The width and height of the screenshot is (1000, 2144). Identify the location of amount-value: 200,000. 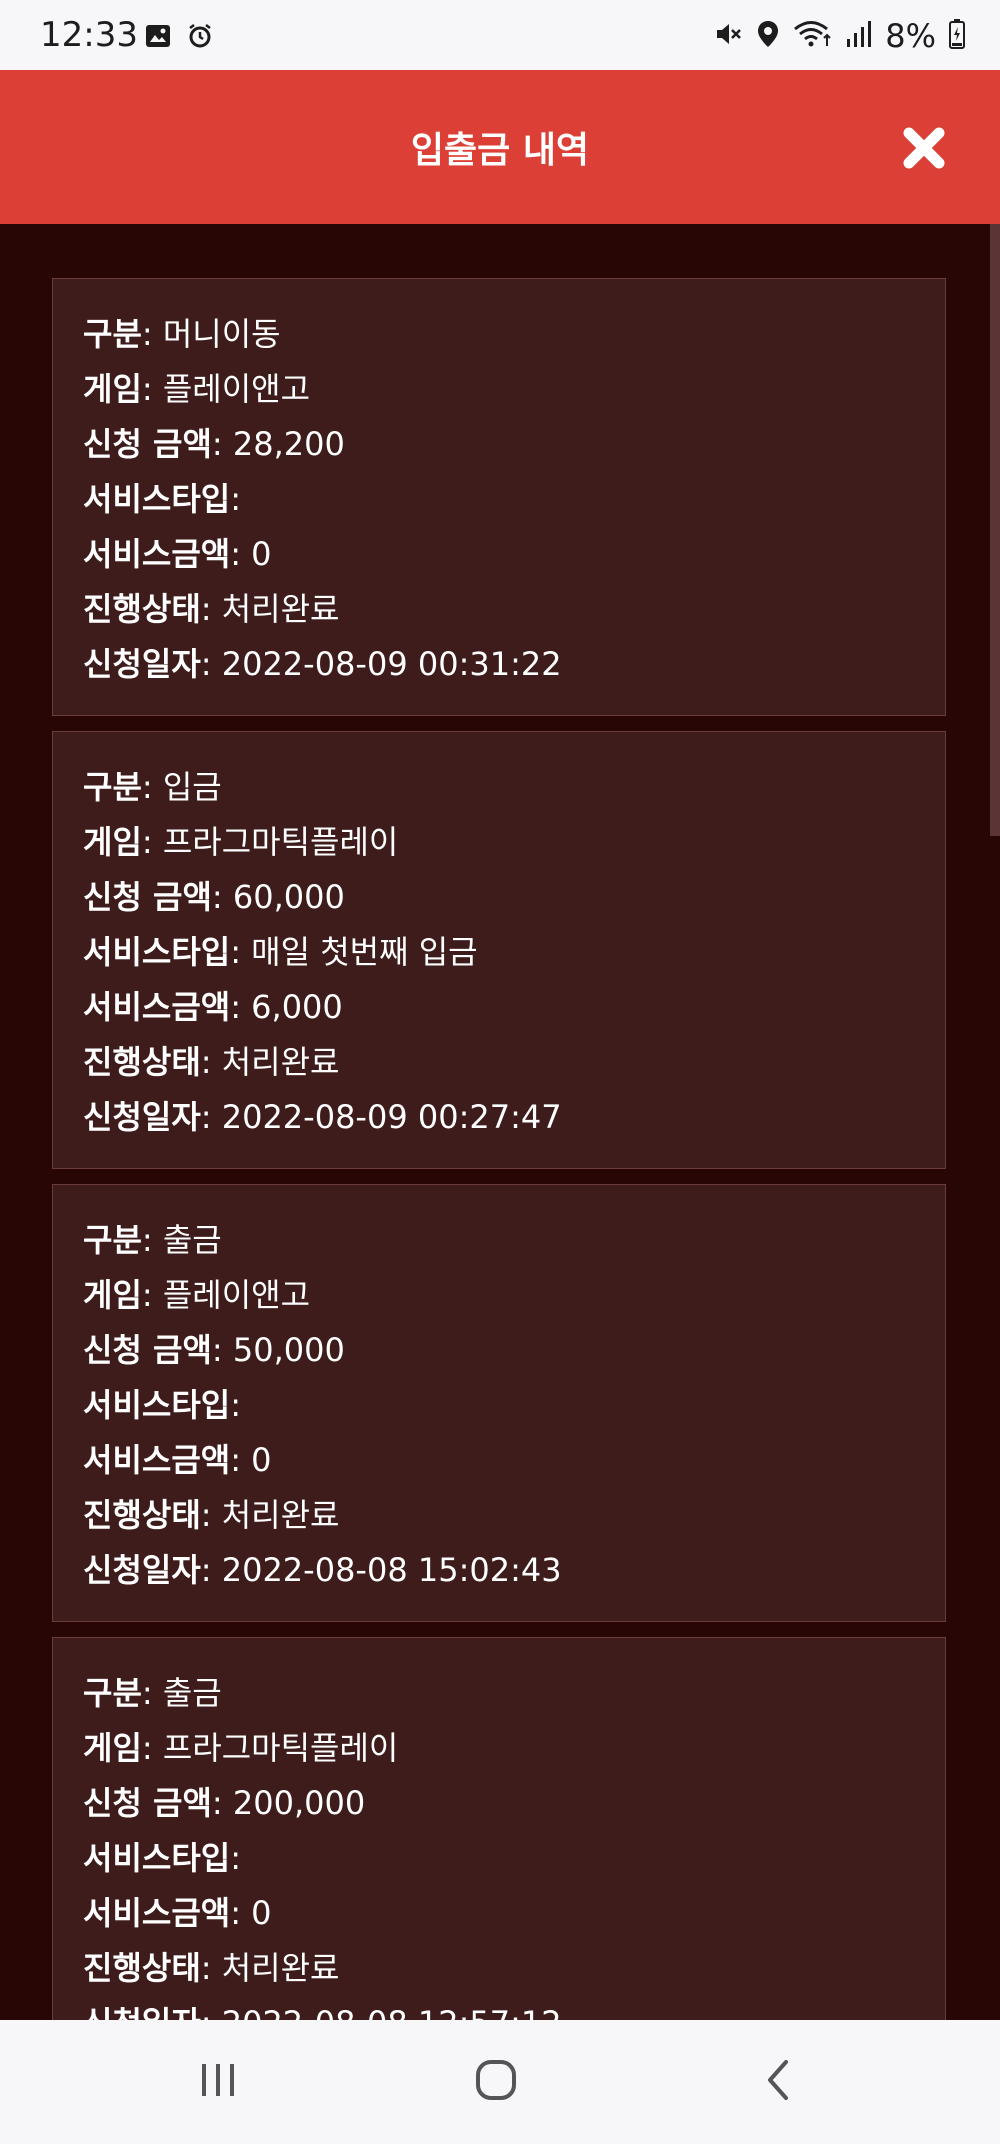
(299, 1803).